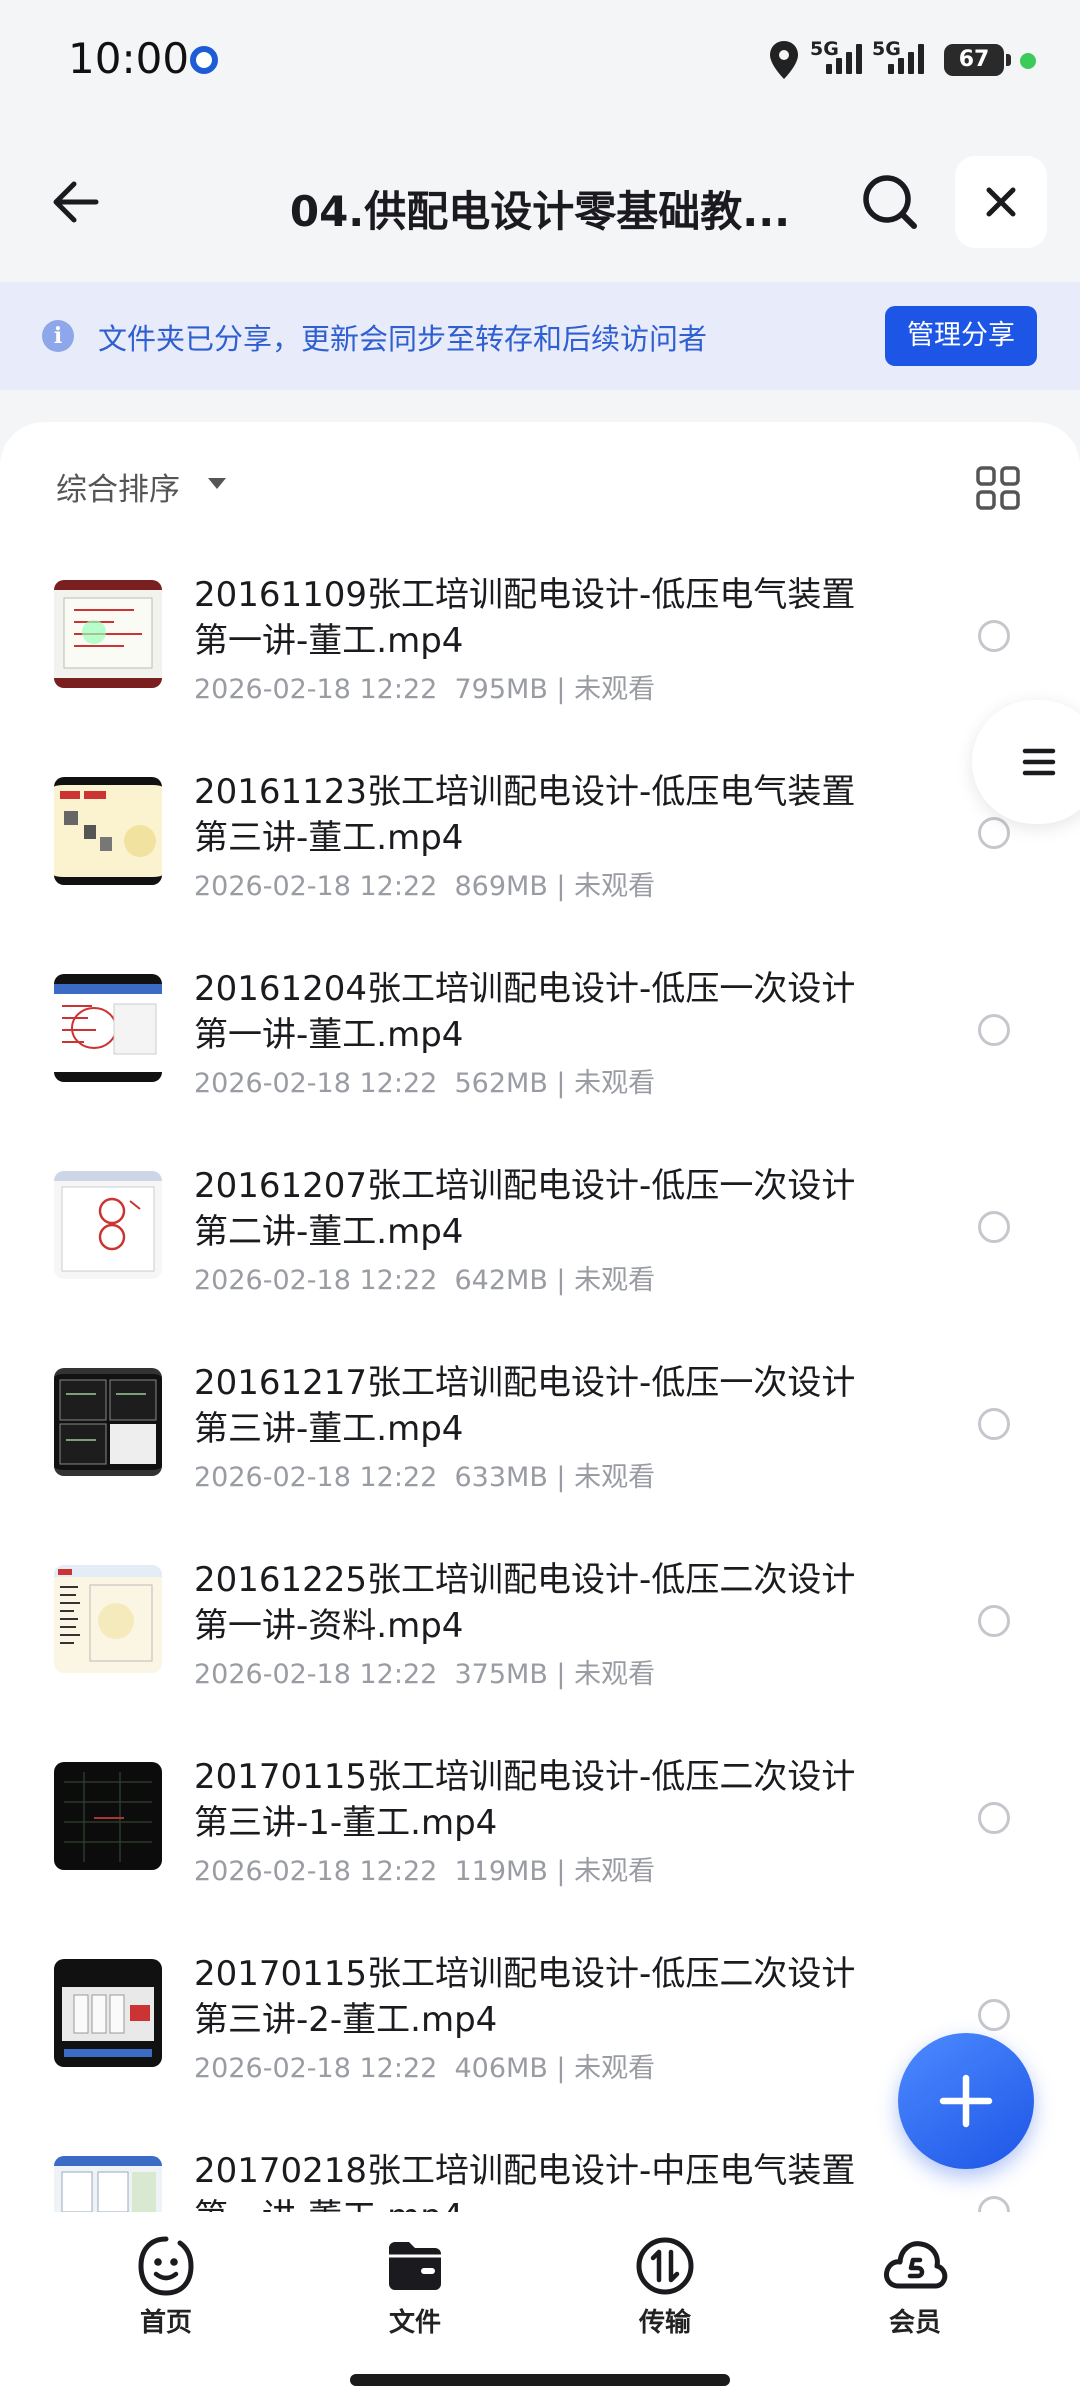  I want to click on file-meta: 2026-02-18 12:22 869MB | 未观看, so click(425, 886).